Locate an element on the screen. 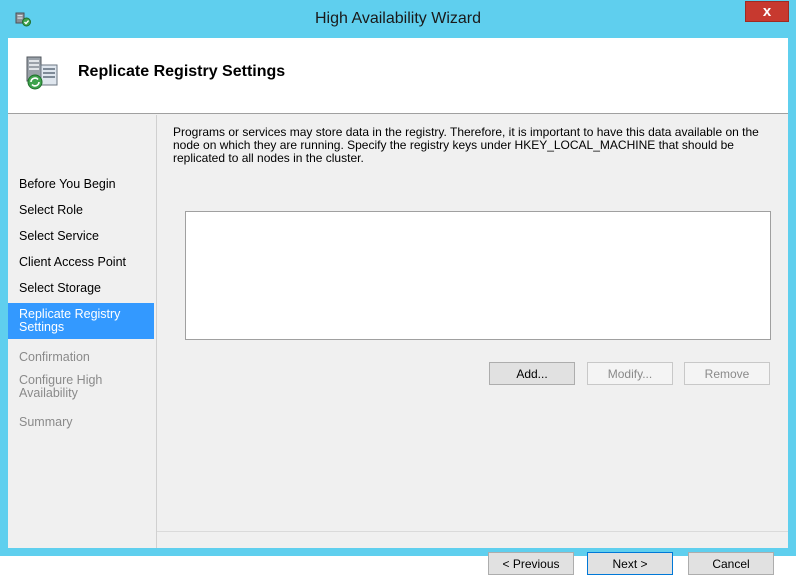  window-title: High Availability Wizard is located at coordinates (398, 18).